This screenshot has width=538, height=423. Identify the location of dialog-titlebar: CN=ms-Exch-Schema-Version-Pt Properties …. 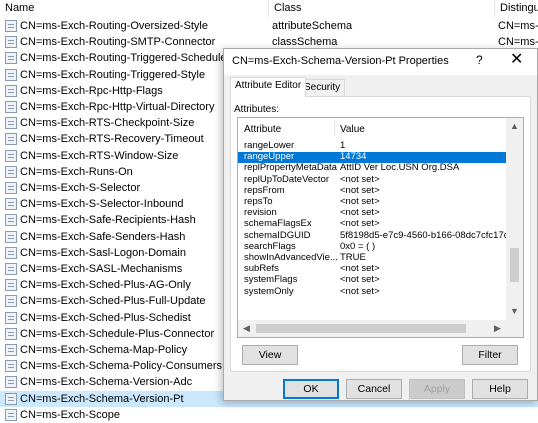
(380, 62).